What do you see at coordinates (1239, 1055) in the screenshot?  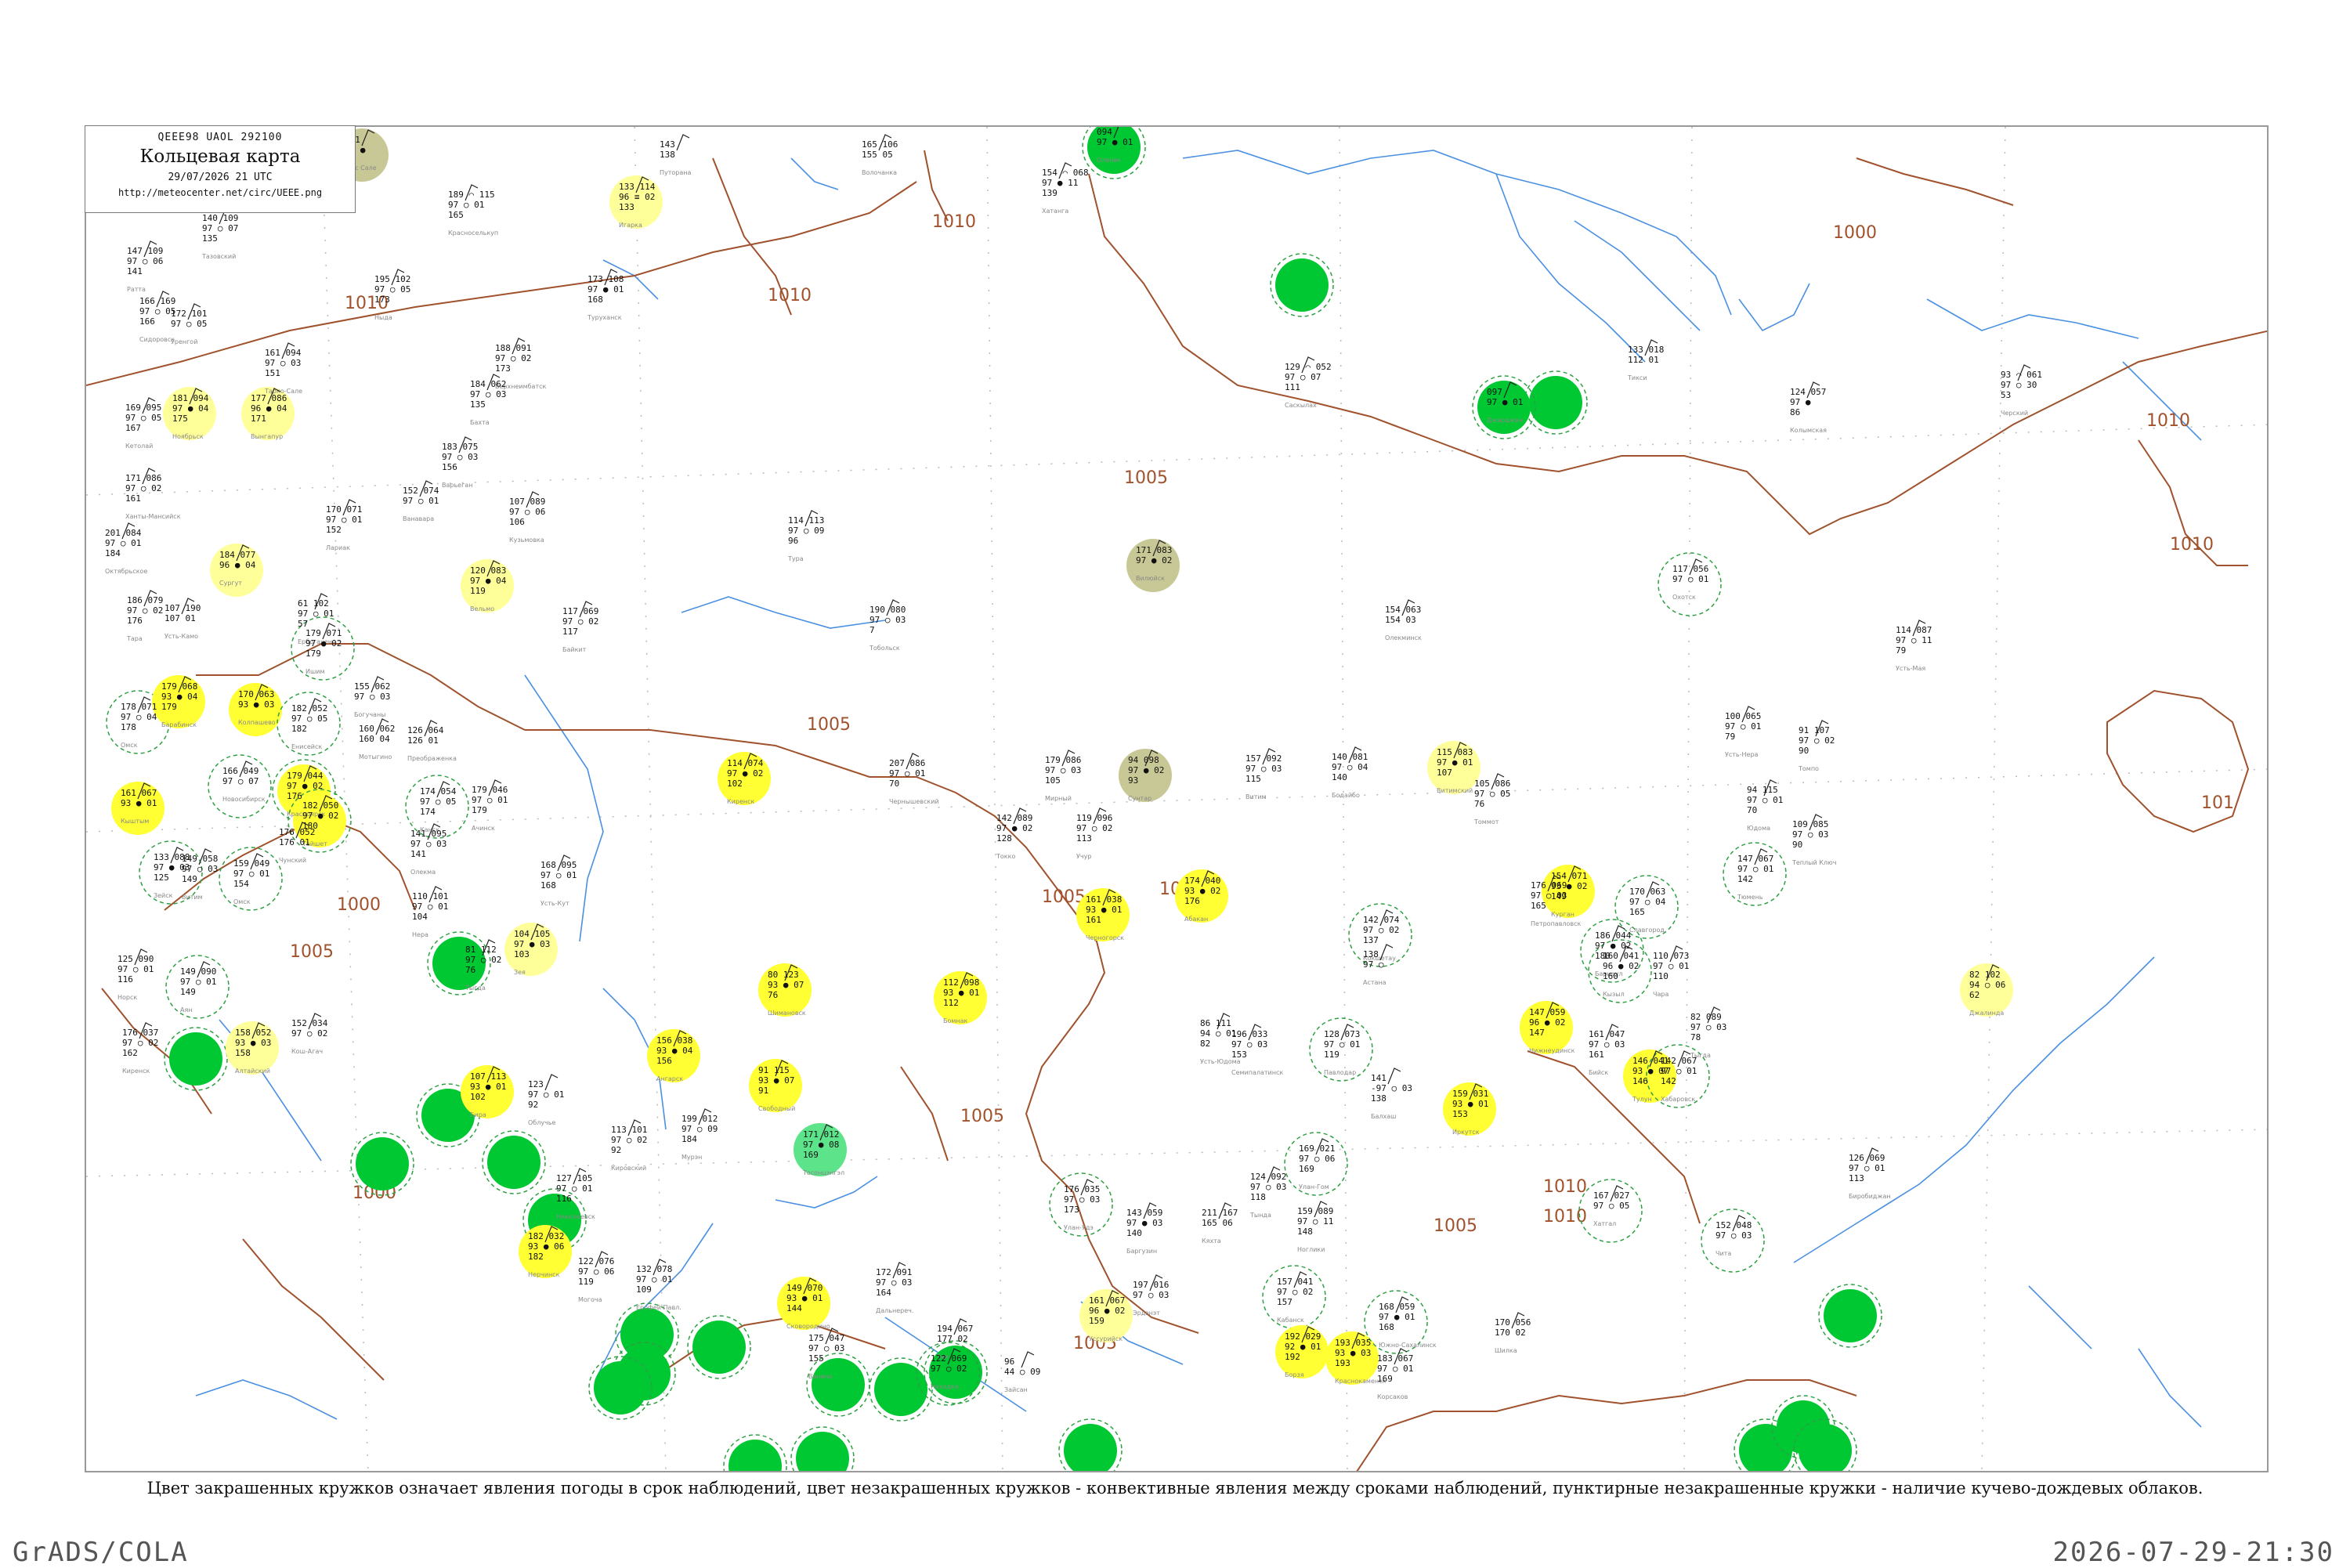 I see `station-value: 153` at bounding box center [1239, 1055].